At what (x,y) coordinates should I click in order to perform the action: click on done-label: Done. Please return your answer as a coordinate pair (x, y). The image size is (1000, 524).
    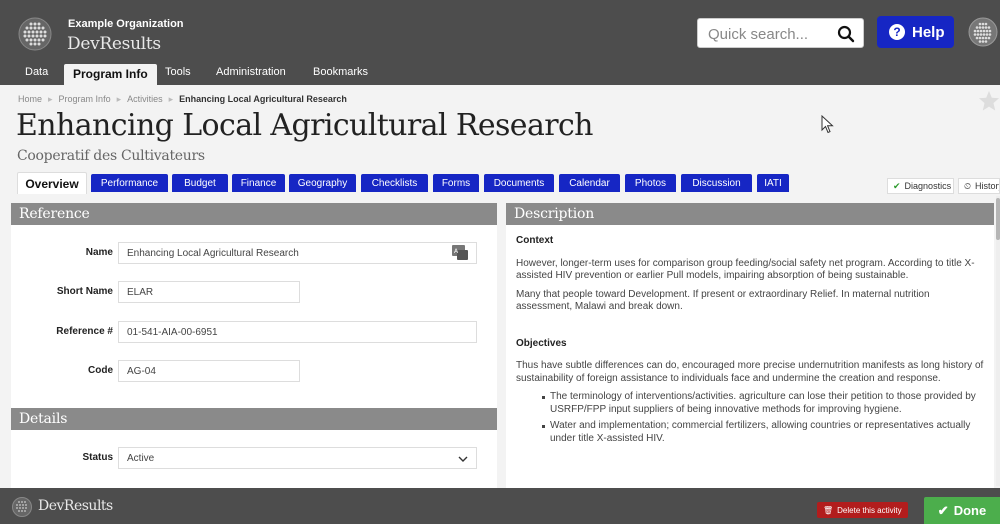
    Looking at the image, I should click on (970, 510).